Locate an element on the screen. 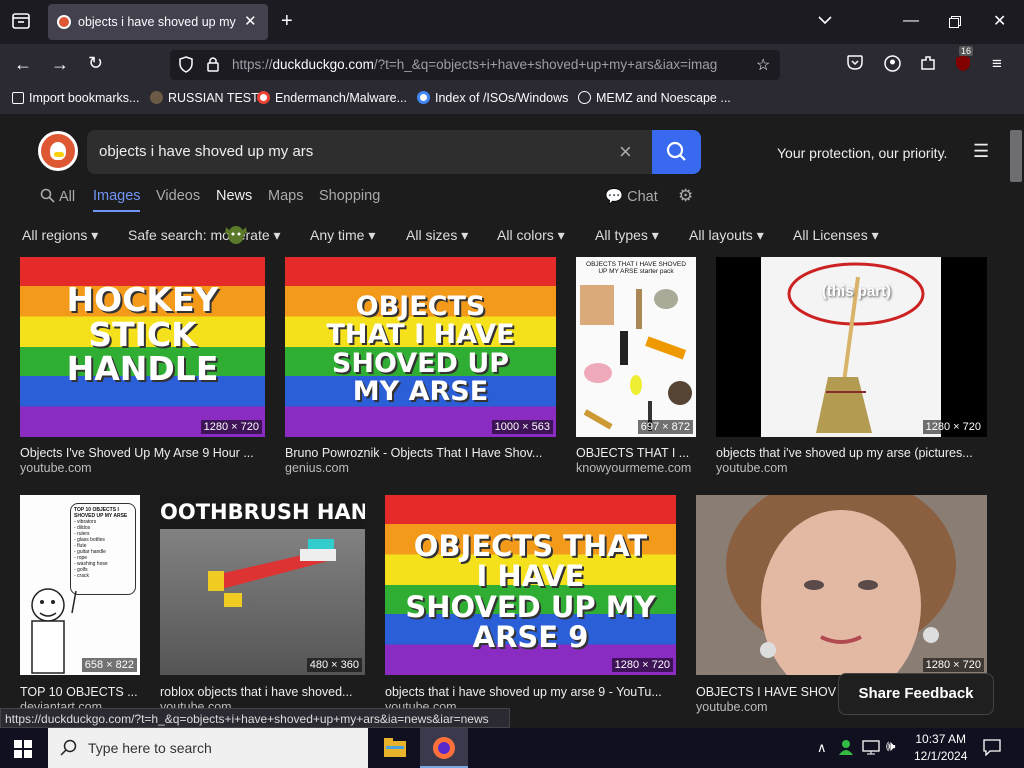  volume-icon: 🕪 is located at coordinates (890, 746).